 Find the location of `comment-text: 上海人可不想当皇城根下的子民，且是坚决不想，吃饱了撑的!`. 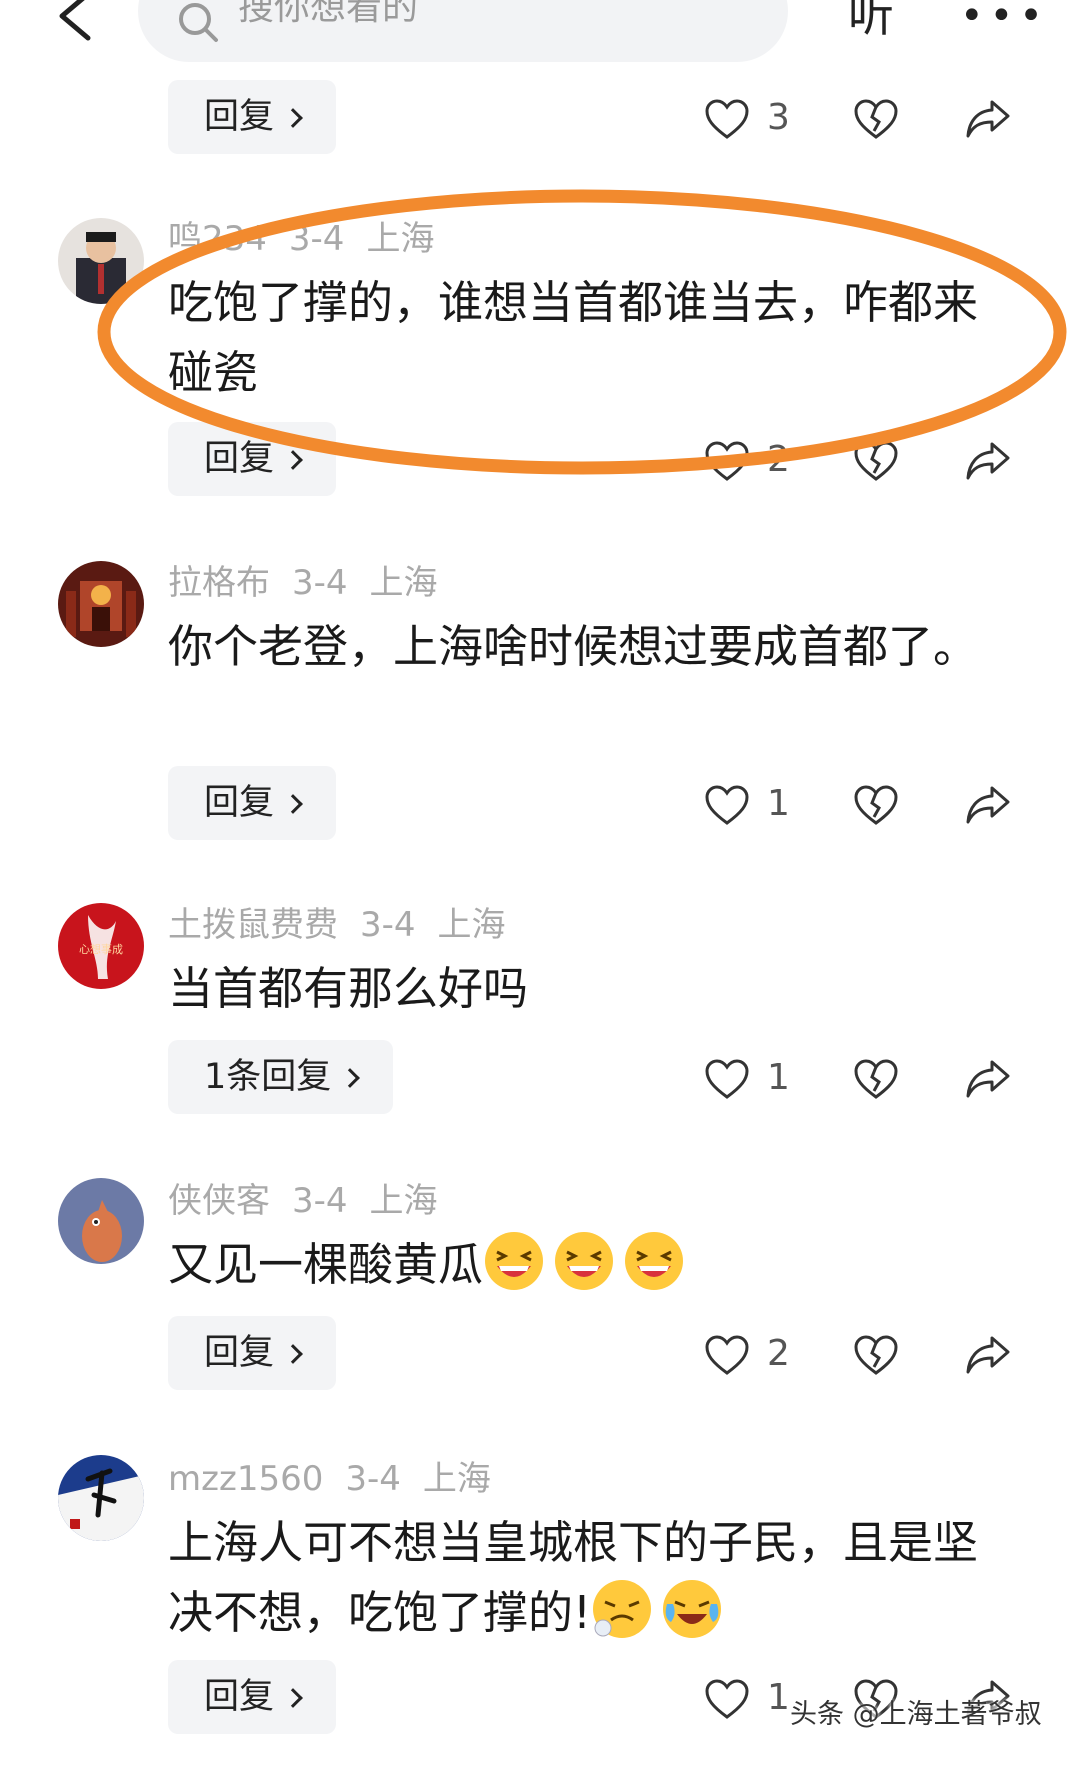

comment-text: 上海人可不想当皇城根下的子民，且是坚决不想，吃饱了撑的! is located at coordinates (588, 1578).